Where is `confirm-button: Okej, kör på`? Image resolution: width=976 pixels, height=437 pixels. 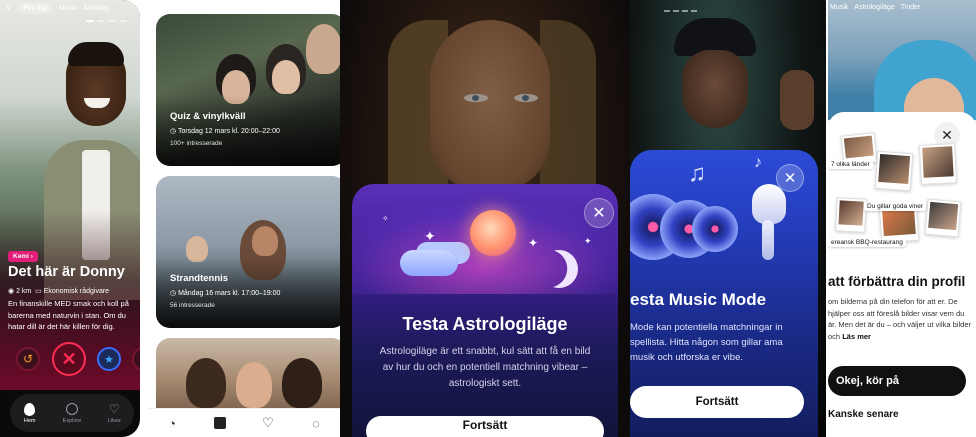 confirm-button: Okej, kör på is located at coordinates (897, 381).